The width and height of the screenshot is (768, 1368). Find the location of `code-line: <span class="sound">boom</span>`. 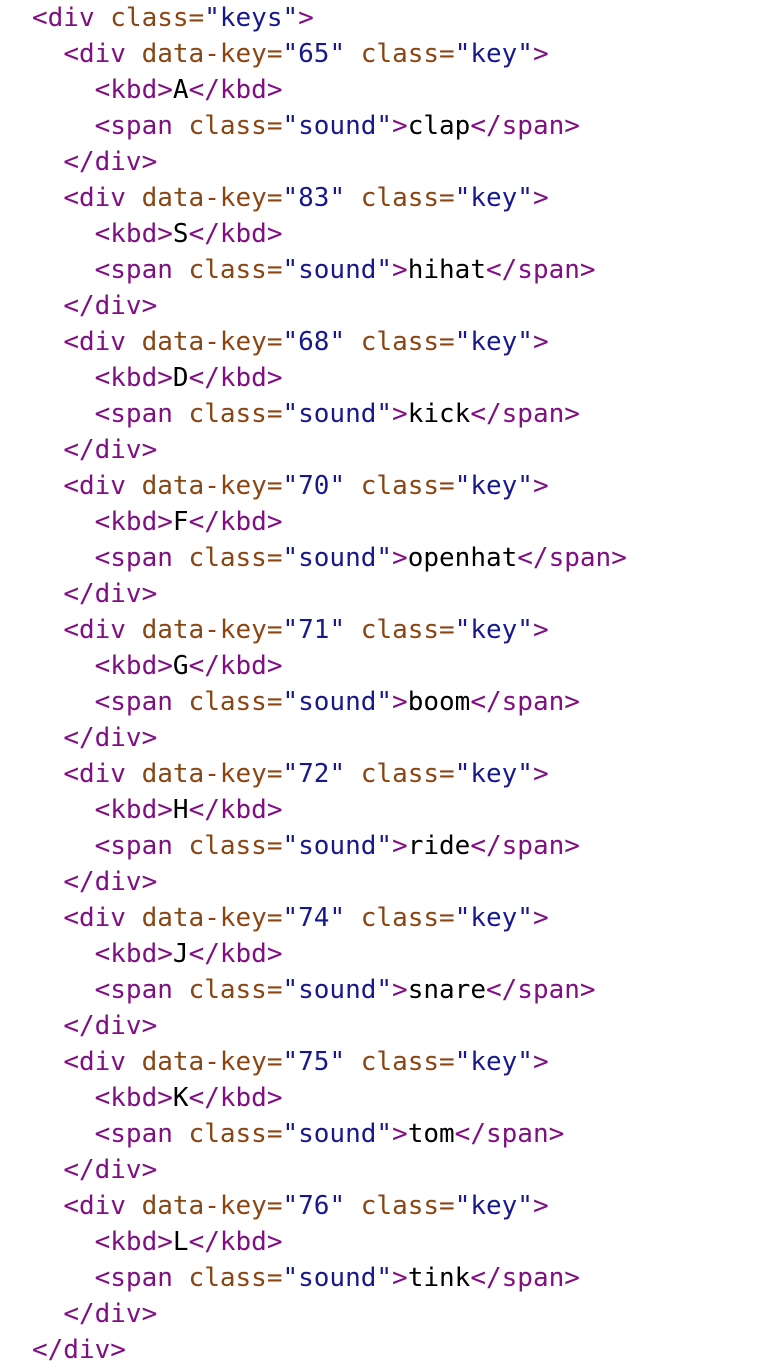

code-line: <span class="sound">boom</span> is located at coordinates (400, 702).